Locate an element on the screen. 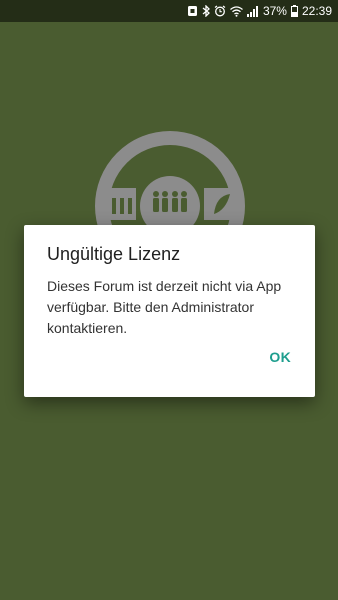  status-bar: 37% 22:39 is located at coordinates (169, 11).